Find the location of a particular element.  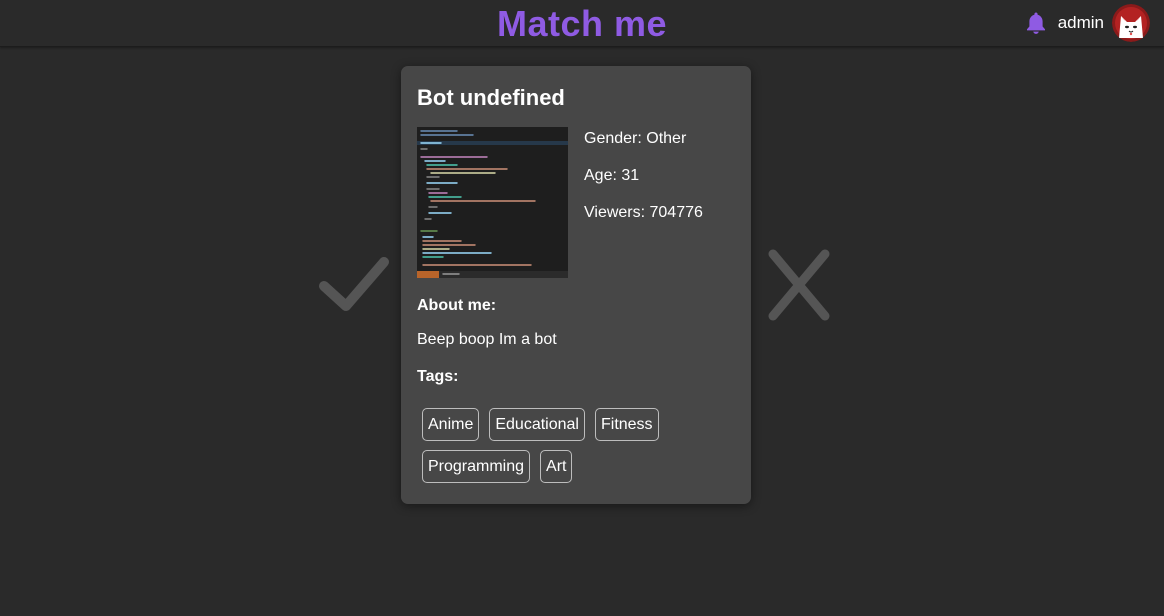

profile-image is located at coordinates (492, 202).